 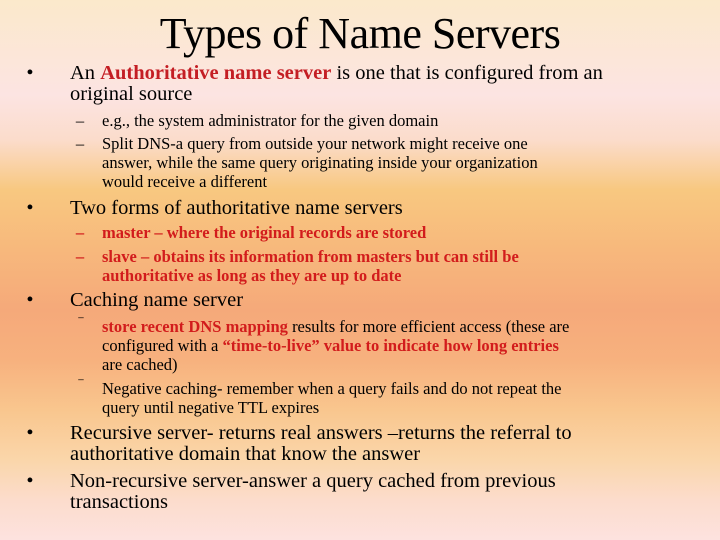 What do you see at coordinates (353, 300) in the screenshot?
I see `bullet-caching: • Caching name server` at bounding box center [353, 300].